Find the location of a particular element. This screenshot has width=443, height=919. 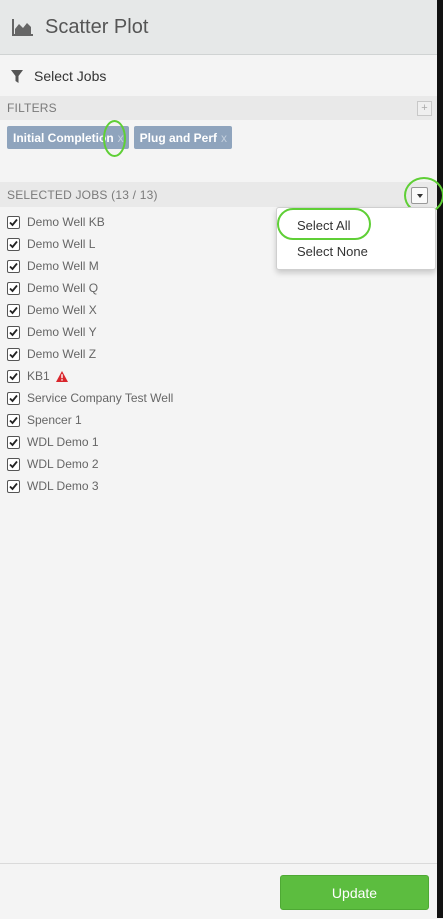

job-name: Demo Well Q is located at coordinates (63, 288).